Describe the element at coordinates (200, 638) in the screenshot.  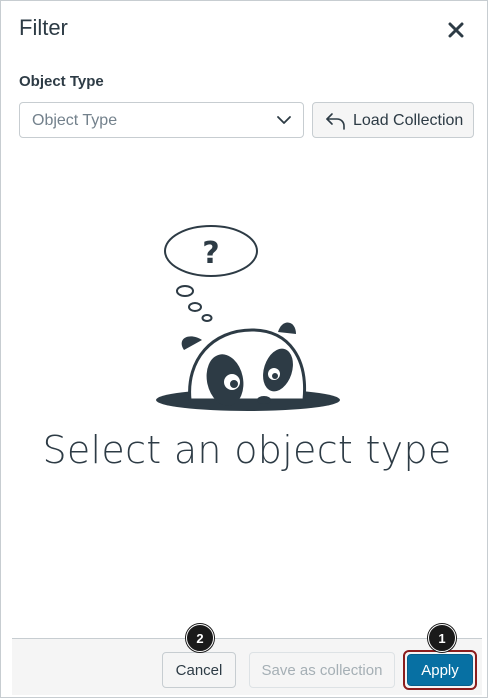
I see `callout-badge-2: 2` at that location.